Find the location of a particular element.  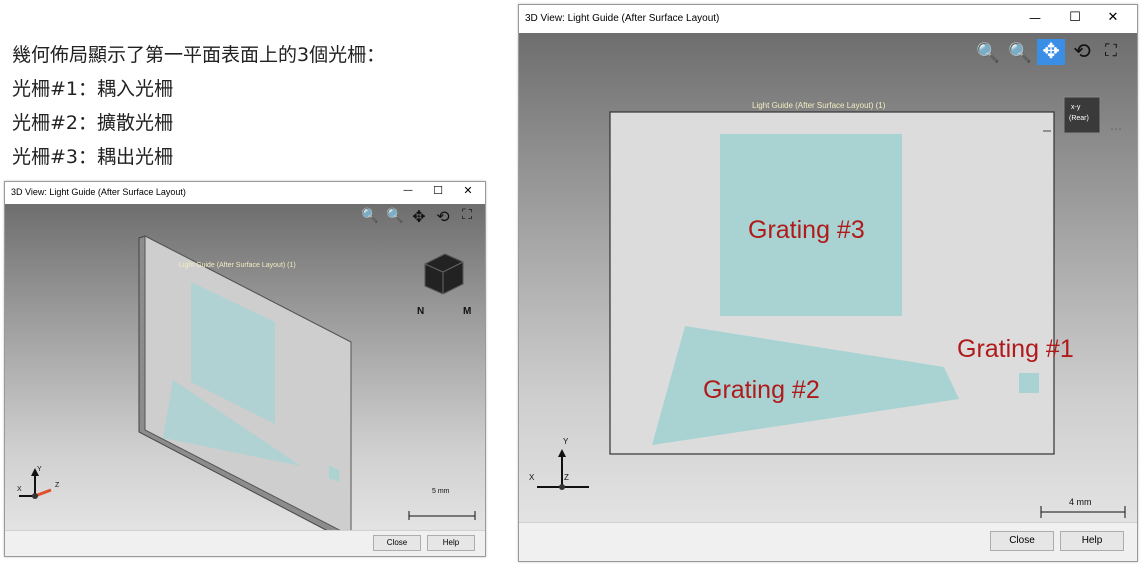

view-cube-sublabel: (Rear) is located at coordinates (1079, 118).